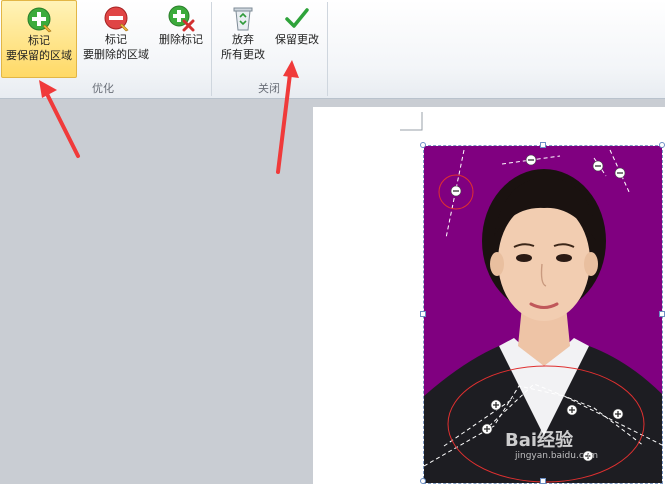 Image resolution: width=665 pixels, height=484 pixels. What do you see at coordinates (662, 314) in the screenshot?
I see `resize-handle-right` at bounding box center [662, 314].